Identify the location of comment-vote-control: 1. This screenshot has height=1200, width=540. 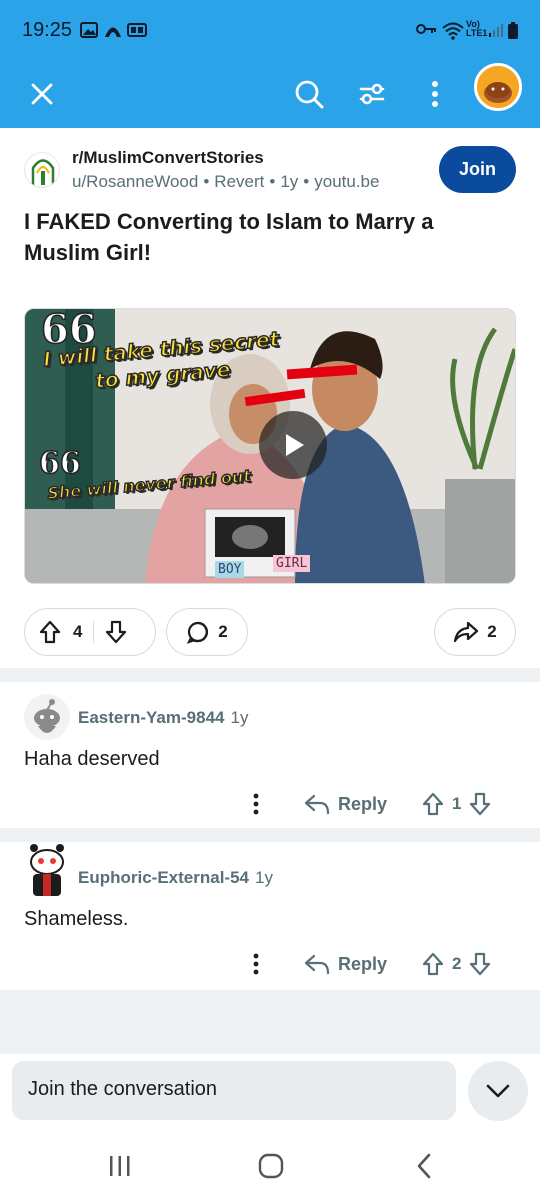
(456, 804).